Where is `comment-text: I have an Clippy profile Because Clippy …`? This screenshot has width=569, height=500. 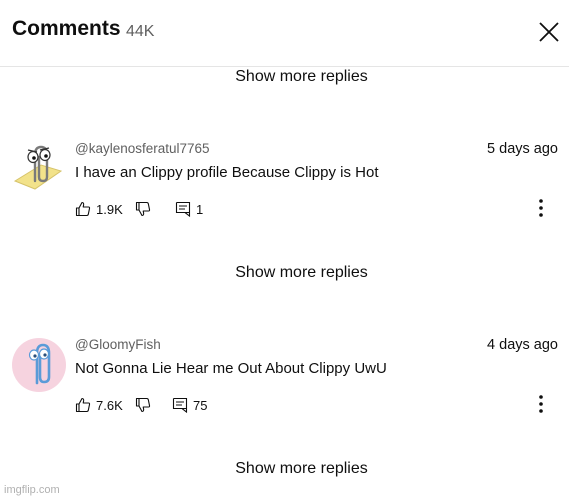 comment-text: I have an Clippy profile Because Clippy … is located at coordinates (227, 172).